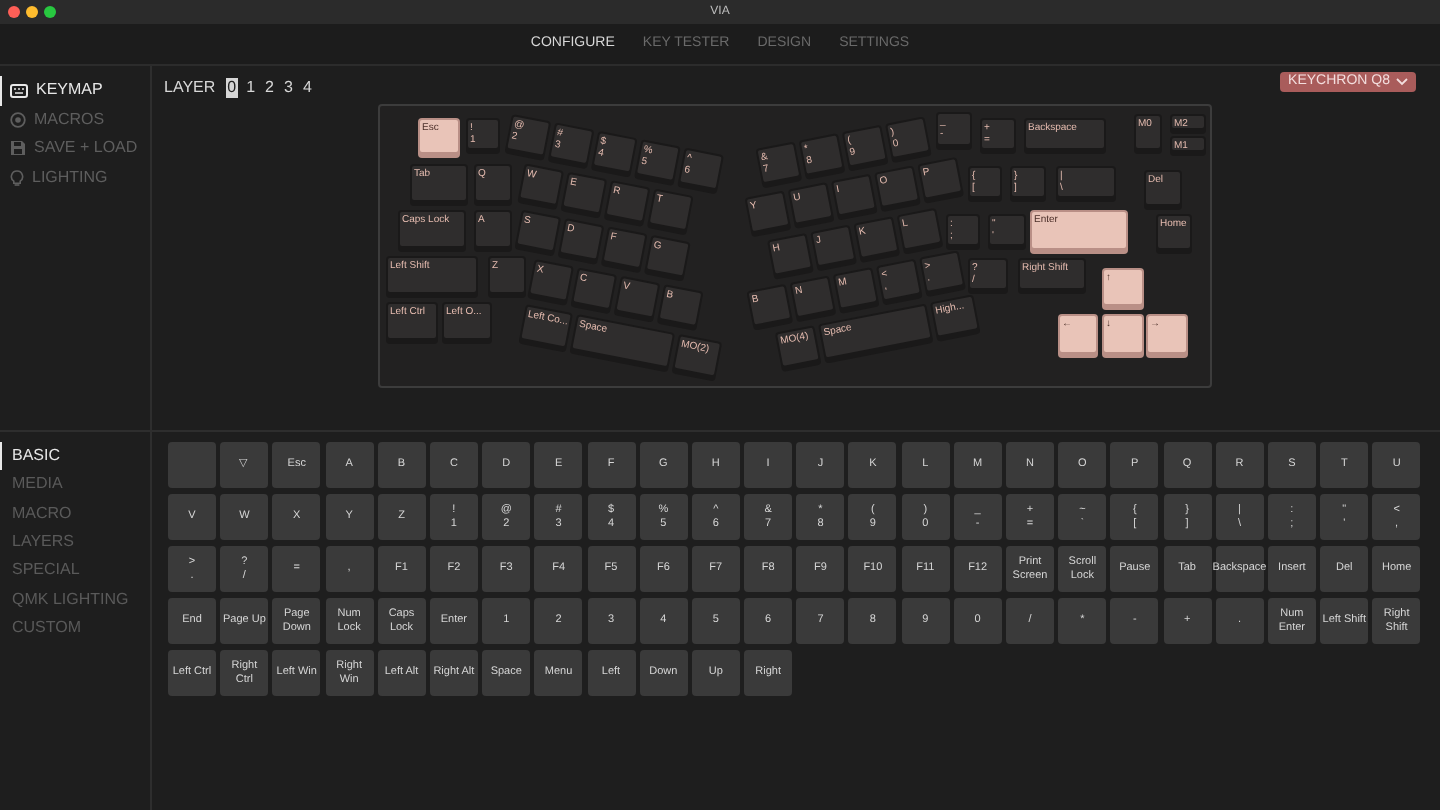 The image size is (1440, 810). I want to click on layer-tab: 2, so click(269, 88).